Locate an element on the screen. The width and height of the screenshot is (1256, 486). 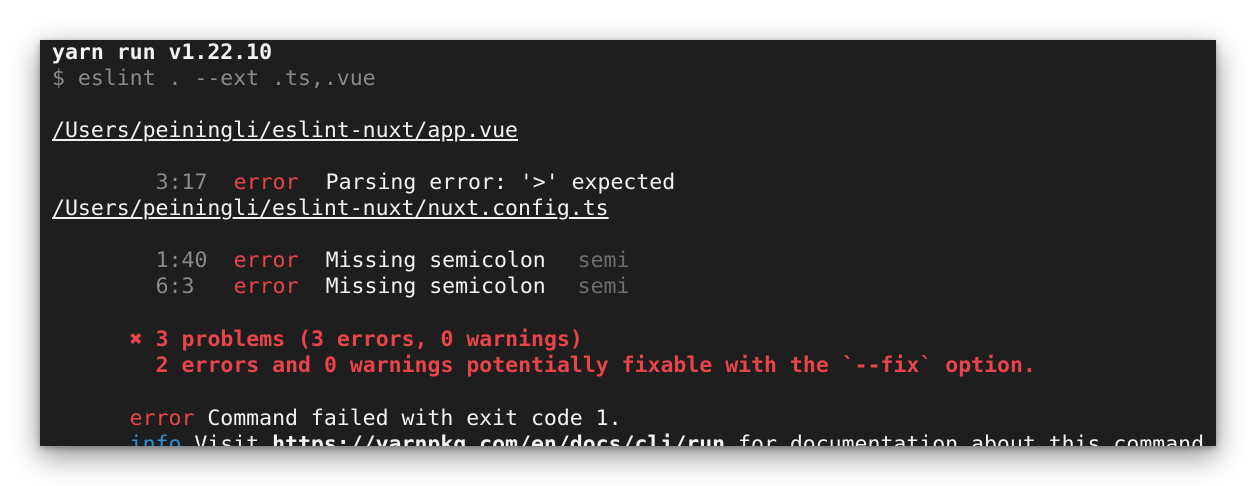
docs-link: https://yarnpkg.com/en/docs/cli/run is located at coordinates (498, 439).